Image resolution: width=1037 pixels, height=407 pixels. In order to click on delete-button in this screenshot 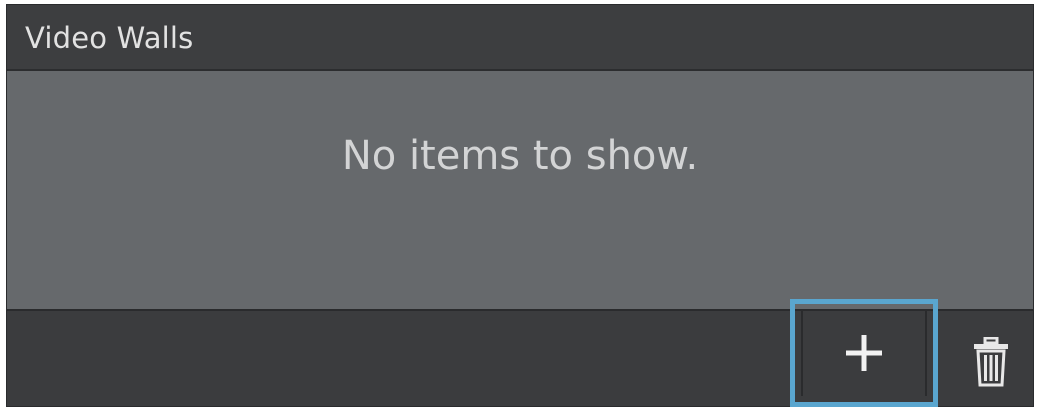, I will do `click(991, 362)`.